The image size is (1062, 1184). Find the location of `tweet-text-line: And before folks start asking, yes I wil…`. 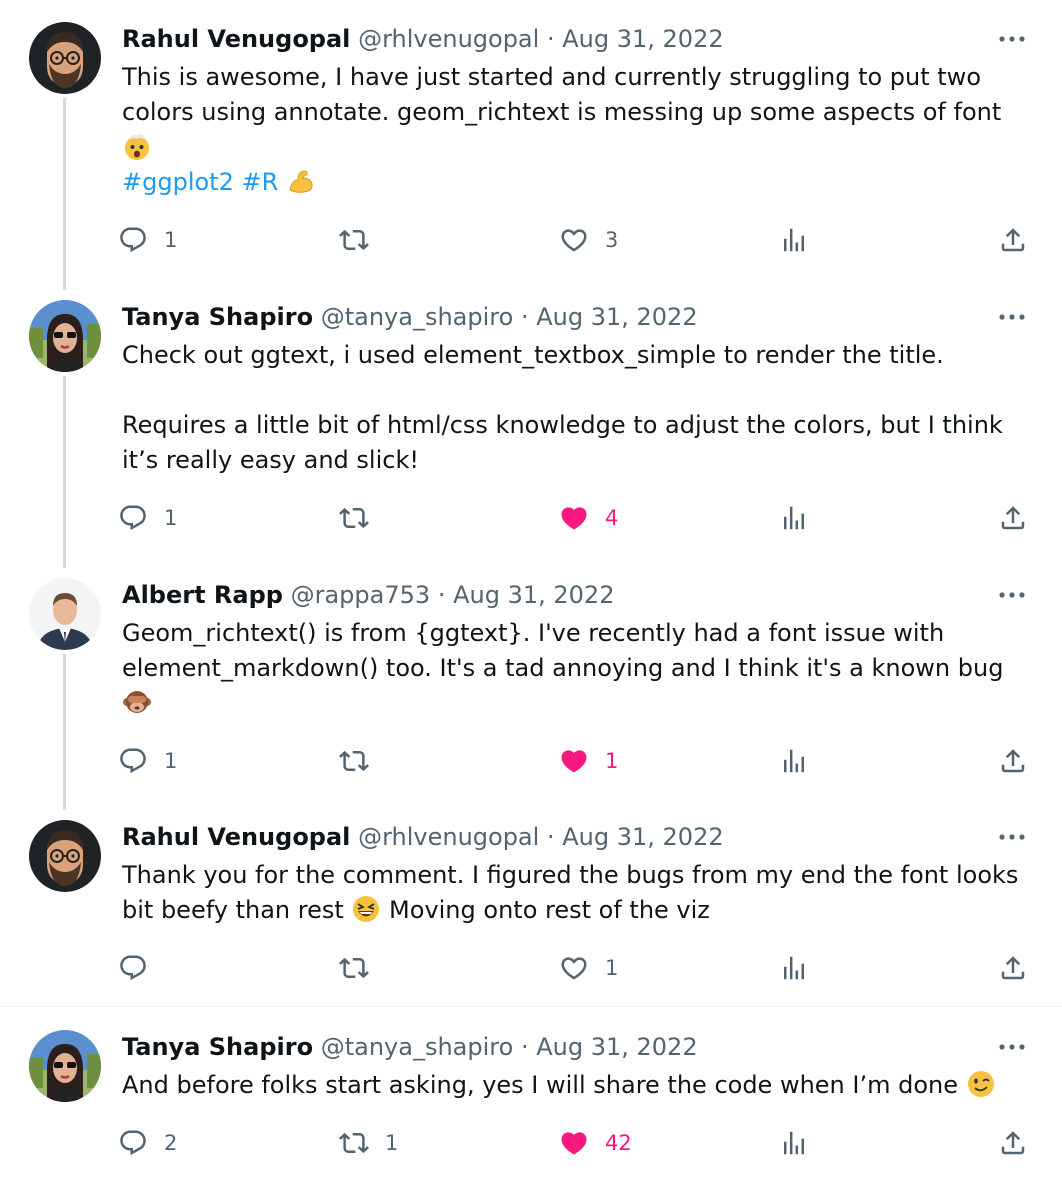

tweet-text-line: And before folks start asking, yes I wil… is located at coordinates (540, 1085).